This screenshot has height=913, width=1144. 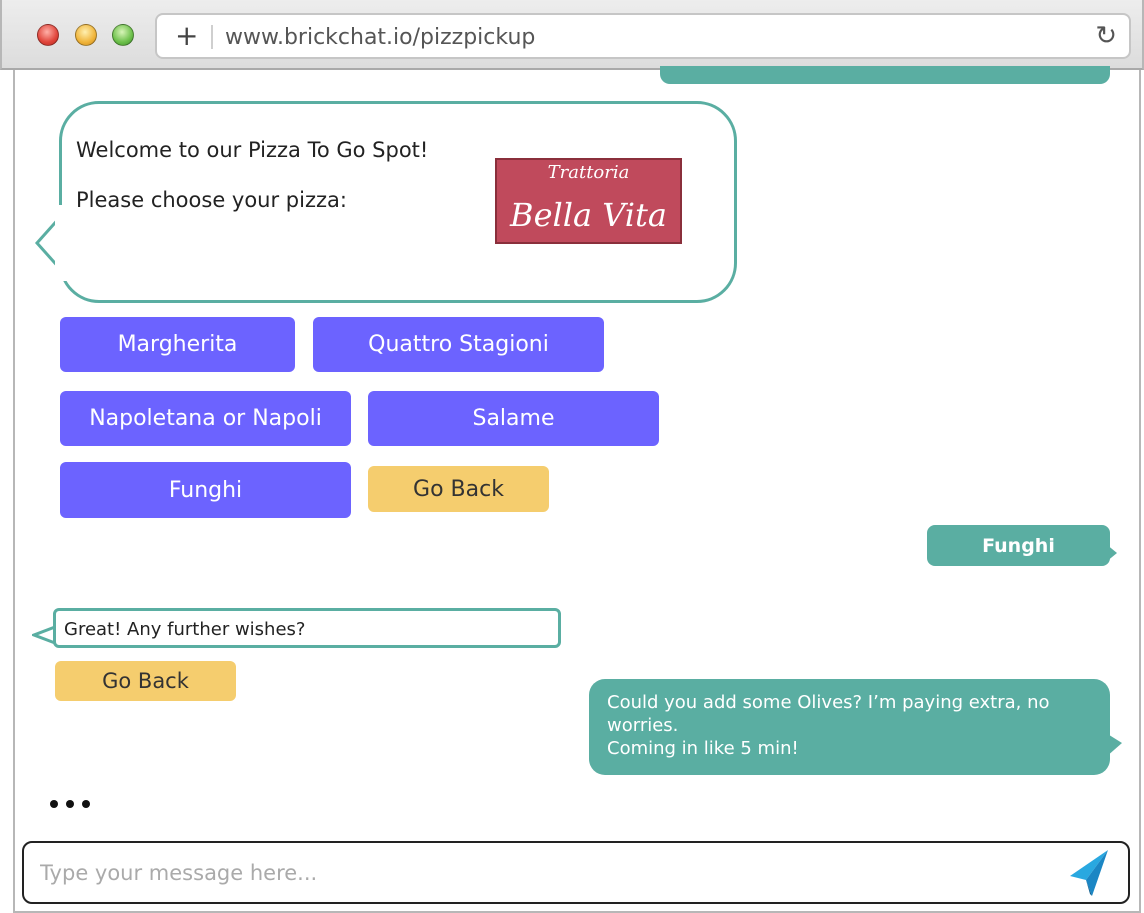 What do you see at coordinates (205, 490) in the screenshot?
I see `funghi-button: Funghi` at bounding box center [205, 490].